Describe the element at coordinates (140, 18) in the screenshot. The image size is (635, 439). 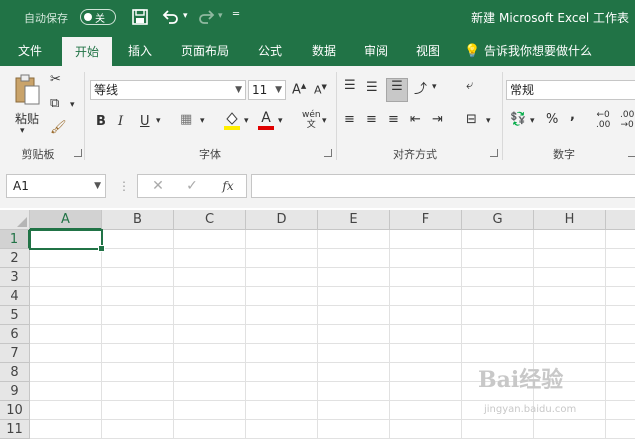
I see `save-icon` at that location.